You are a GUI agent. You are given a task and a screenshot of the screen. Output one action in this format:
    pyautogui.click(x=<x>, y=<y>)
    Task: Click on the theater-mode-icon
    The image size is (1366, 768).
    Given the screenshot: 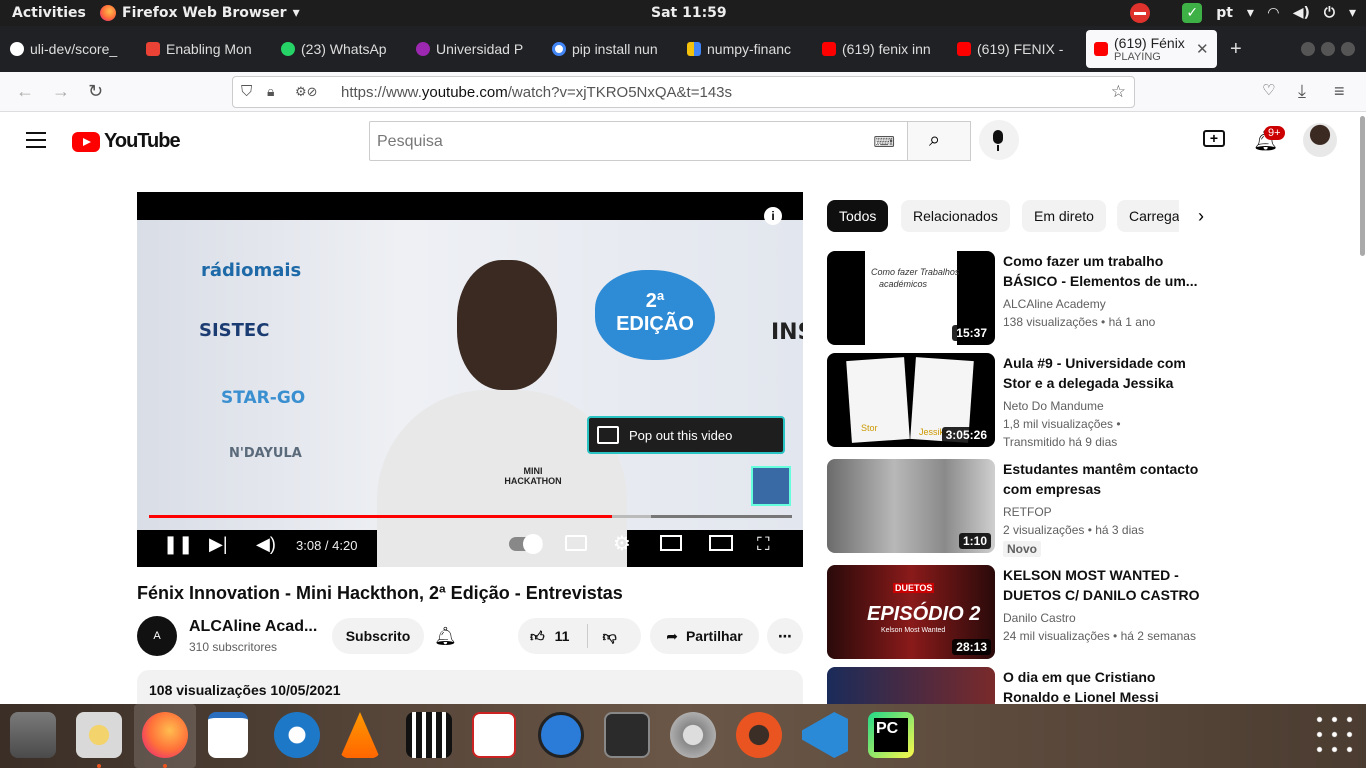 What is the action you would take?
    pyautogui.click(x=721, y=543)
    